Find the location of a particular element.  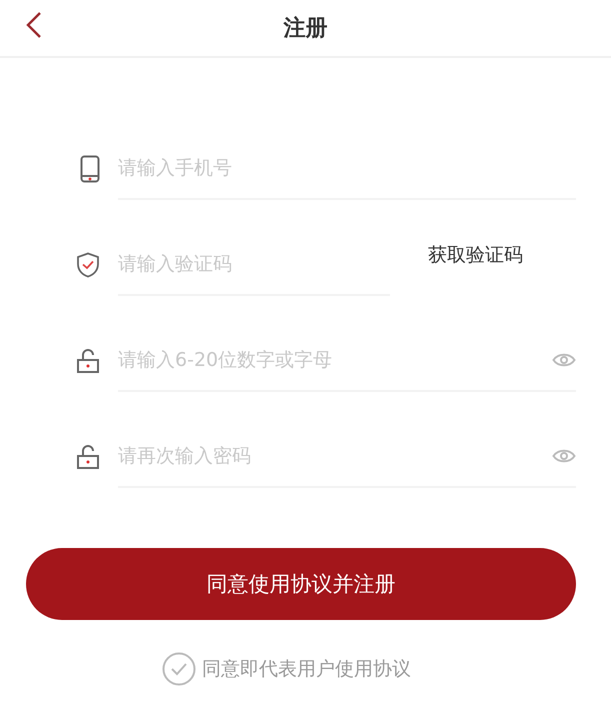

get-code-button: 获取验证码 is located at coordinates (475, 255).